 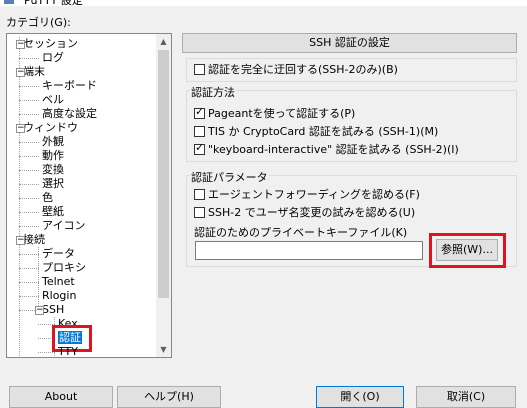 I want to click on tree-item-label: 動作, so click(x=53, y=155).